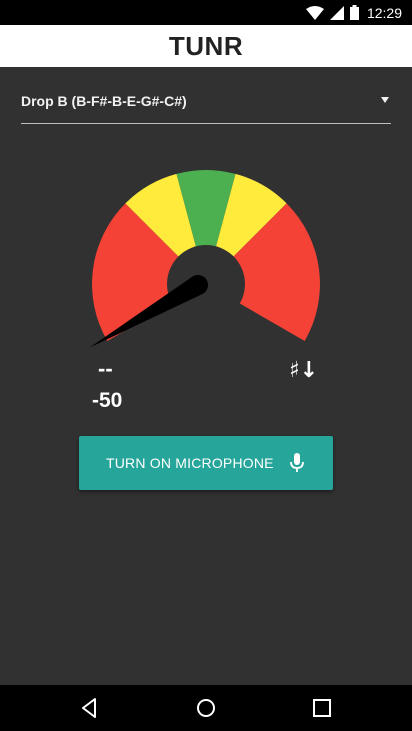 The image size is (412, 731). Describe the element at coordinates (297, 462) in the screenshot. I see `microphone-icon` at that location.